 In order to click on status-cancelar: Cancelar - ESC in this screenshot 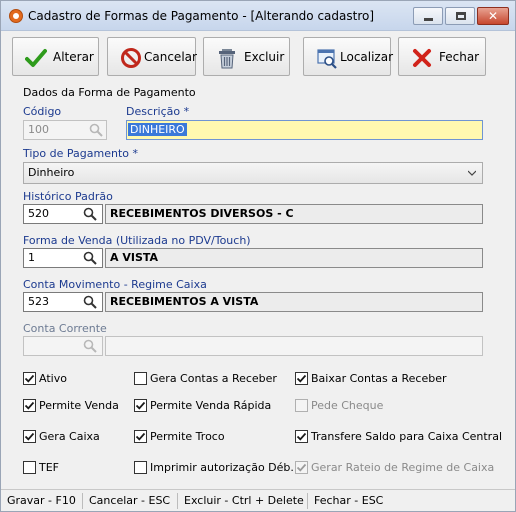, I will do `click(130, 500)`.